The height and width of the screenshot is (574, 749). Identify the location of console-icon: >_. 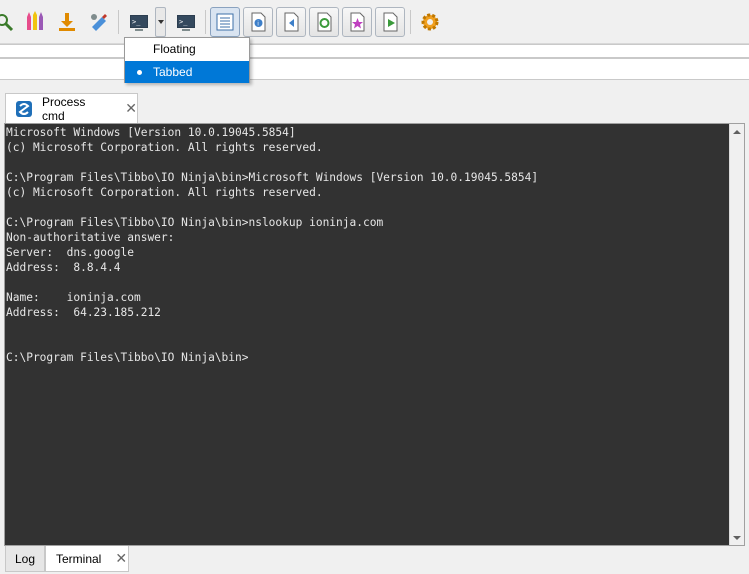
(139, 22).